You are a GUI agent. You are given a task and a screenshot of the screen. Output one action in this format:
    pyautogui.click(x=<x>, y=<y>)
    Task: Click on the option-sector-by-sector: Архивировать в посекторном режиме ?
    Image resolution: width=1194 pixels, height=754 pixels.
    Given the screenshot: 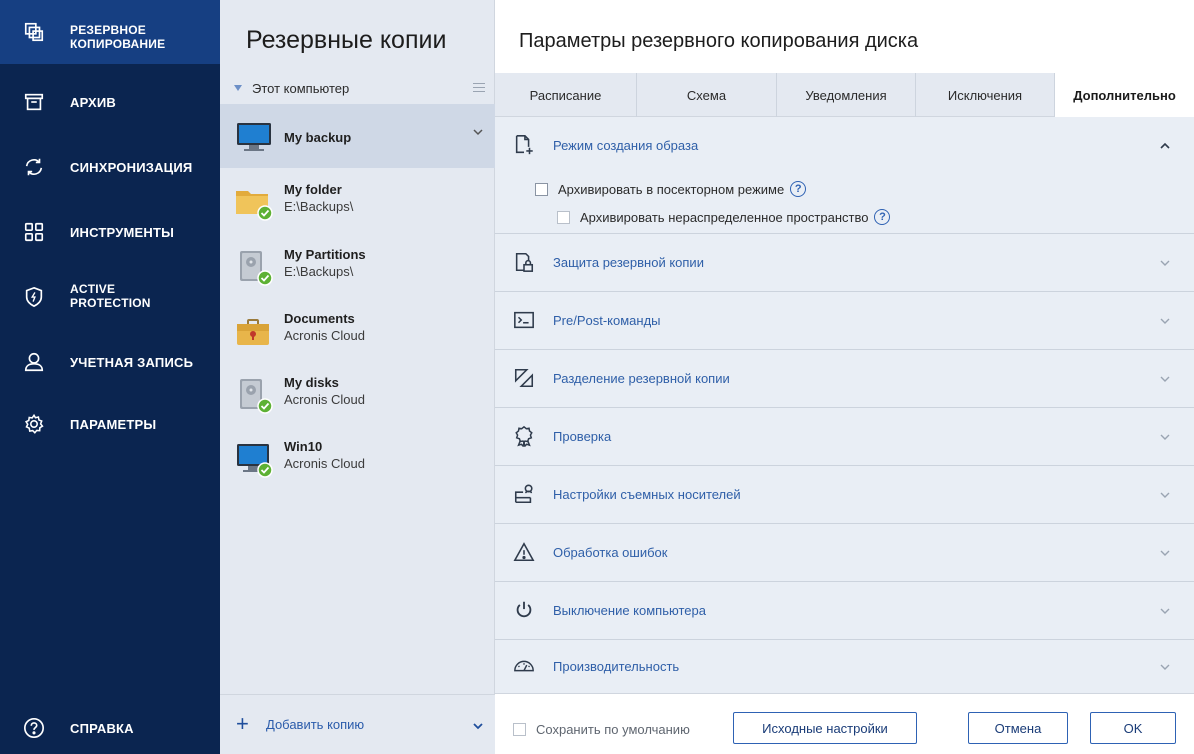 What is the action you would take?
    pyautogui.click(x=671, y=189)
    